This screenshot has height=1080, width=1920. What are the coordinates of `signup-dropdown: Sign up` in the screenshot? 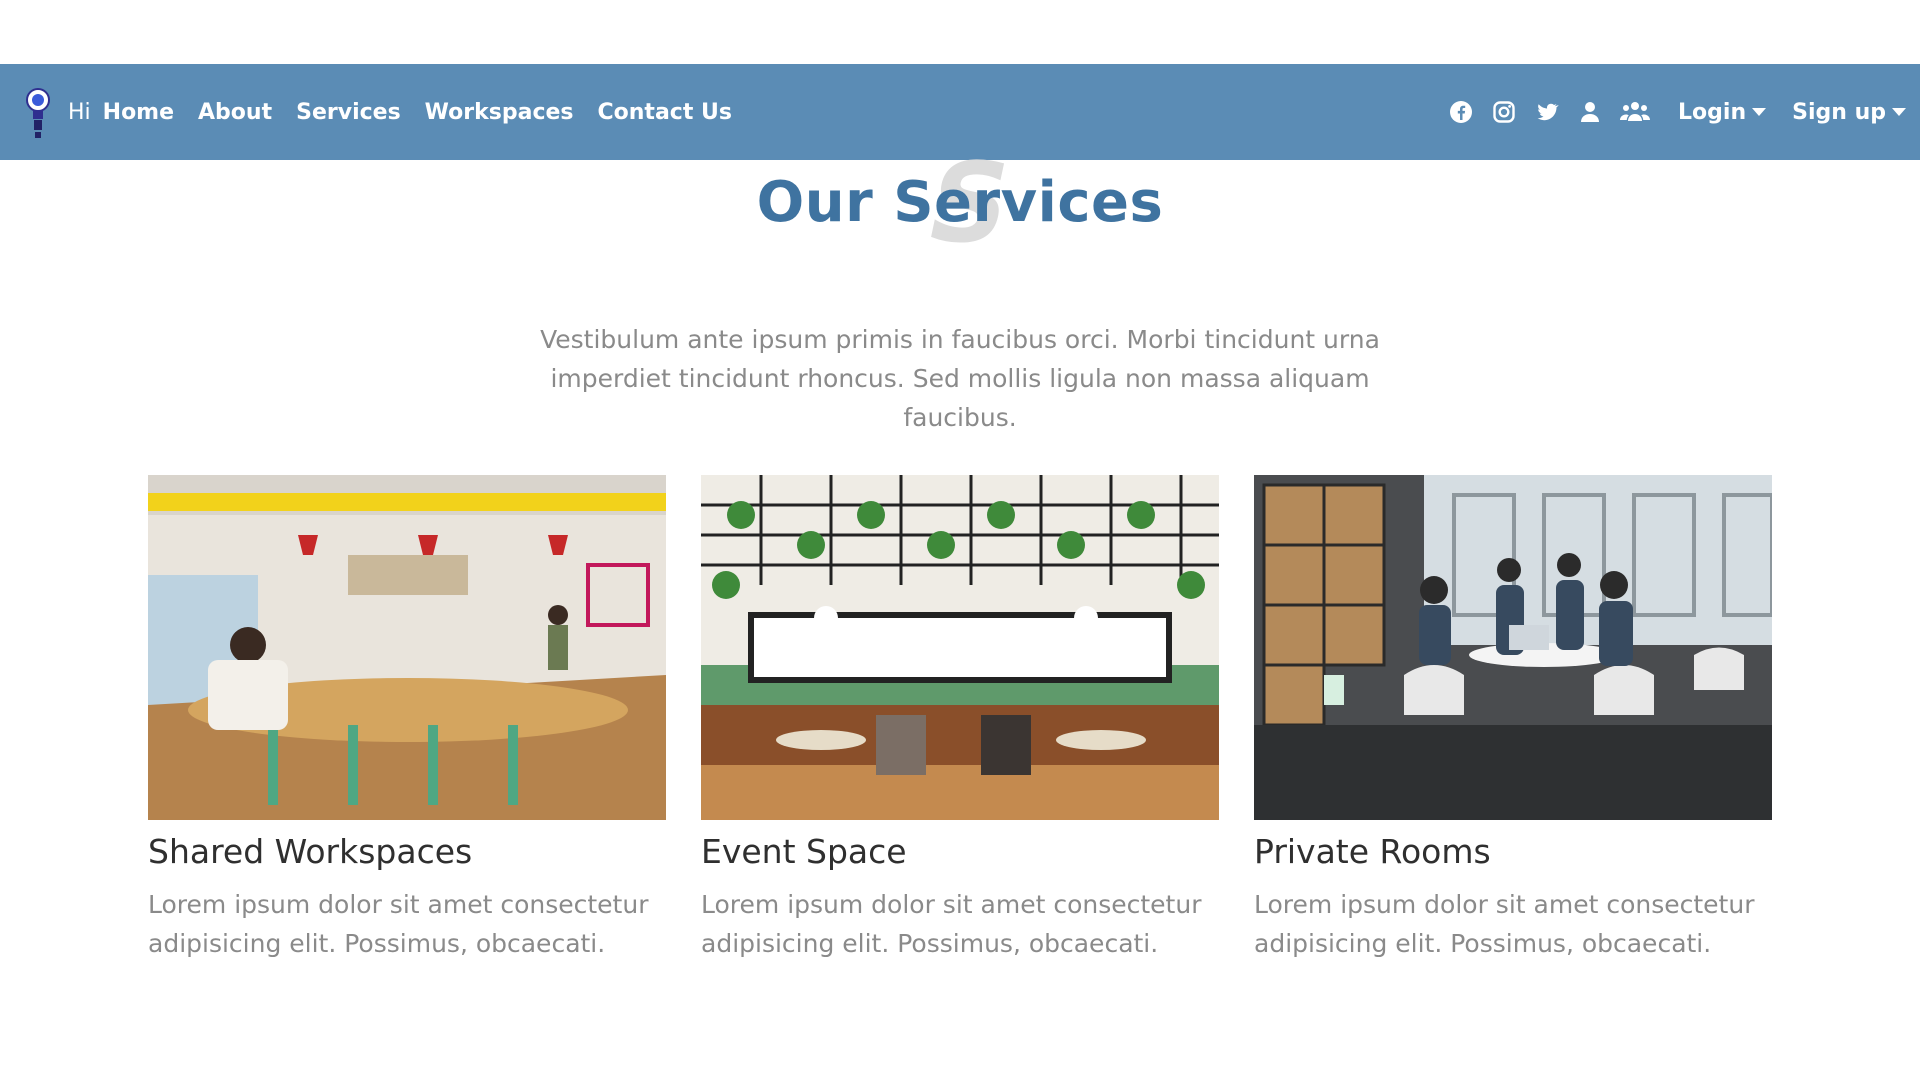 It's located at (1849, 112).